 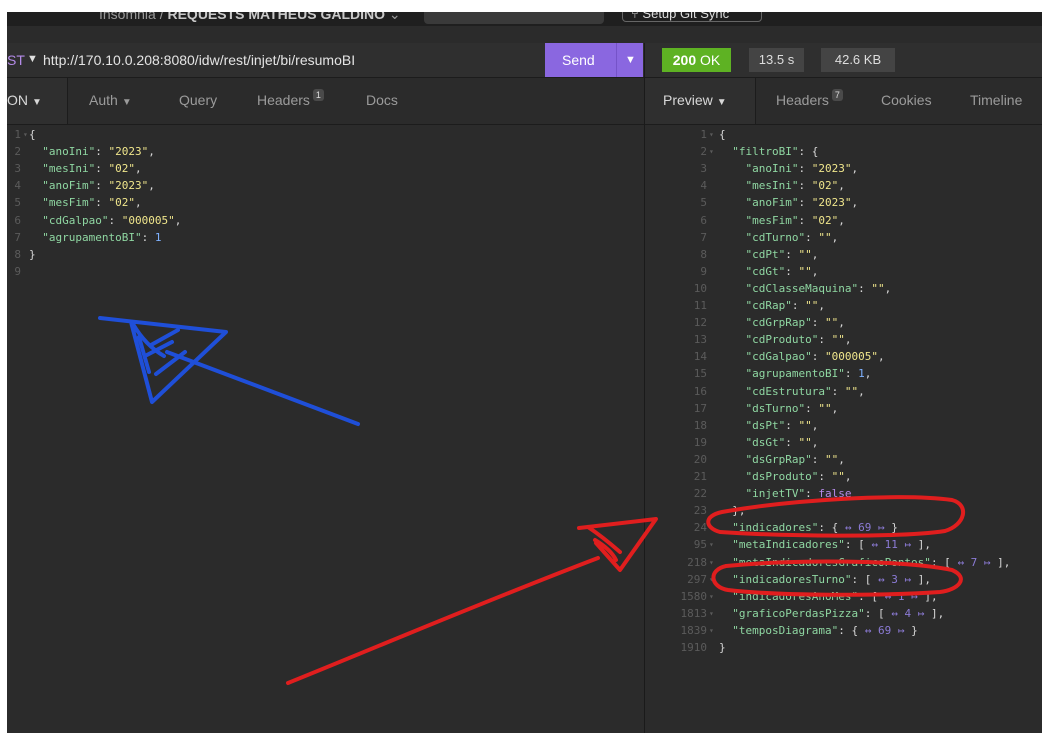 What do you see at coordinates (472, 601) in the screenshot?
I see `red-arrow-annotation` at bounding box center [472, 601].